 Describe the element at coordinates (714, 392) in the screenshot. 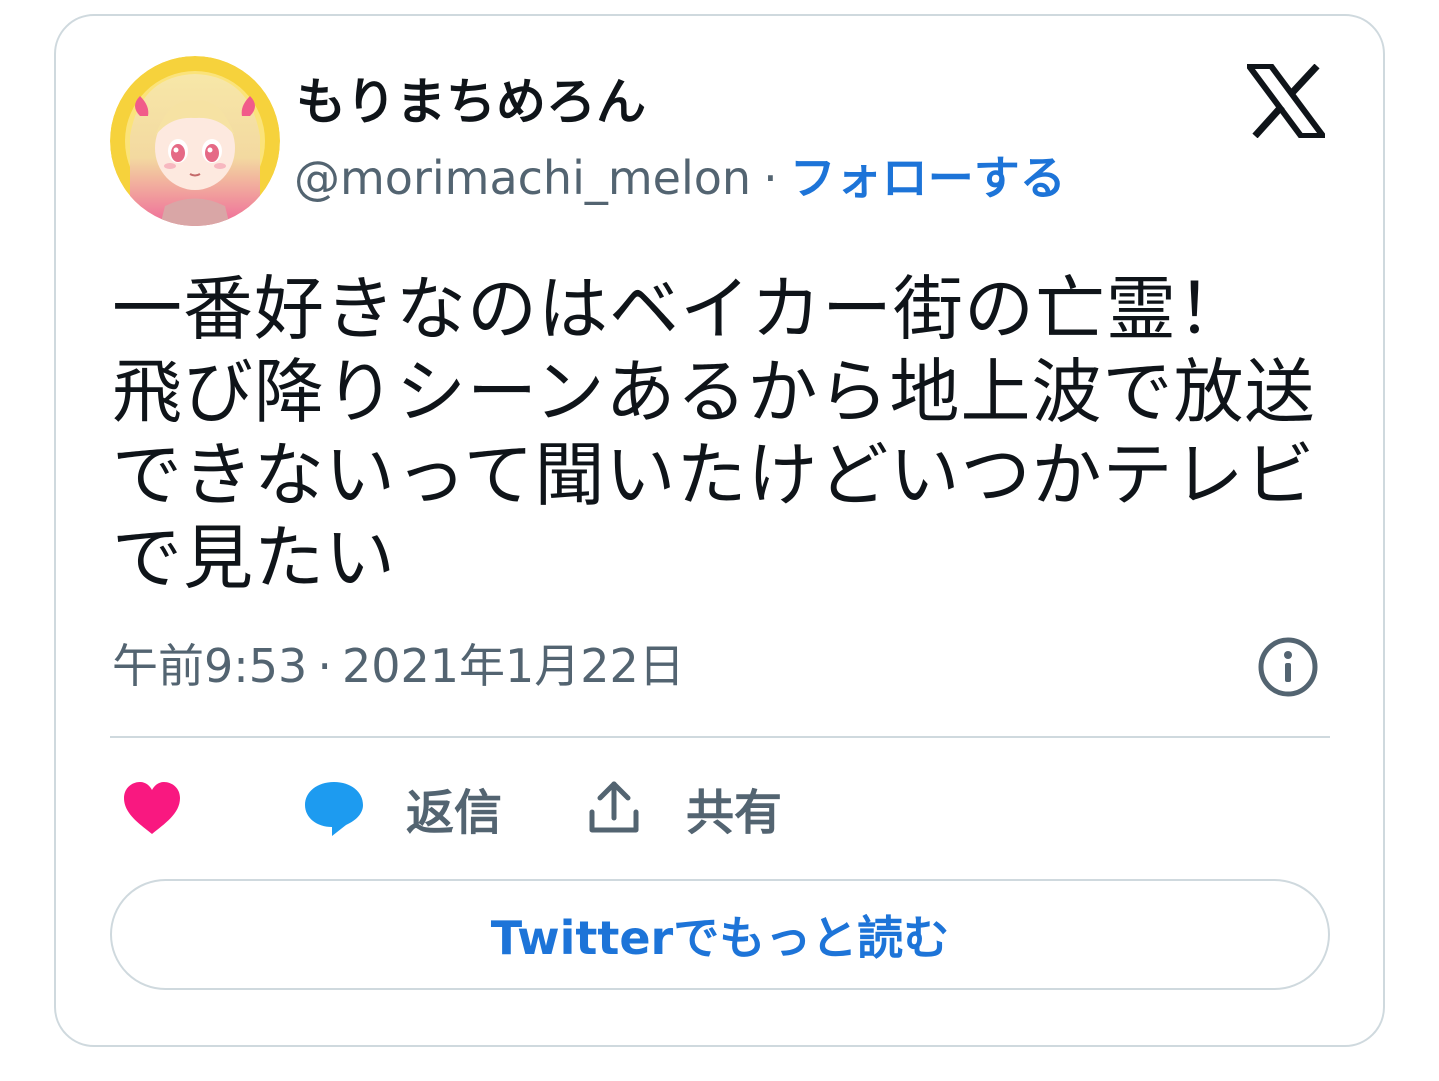

I see `tweet-text-line: 飛び降りシーンあるから地上波で放送` at that location.